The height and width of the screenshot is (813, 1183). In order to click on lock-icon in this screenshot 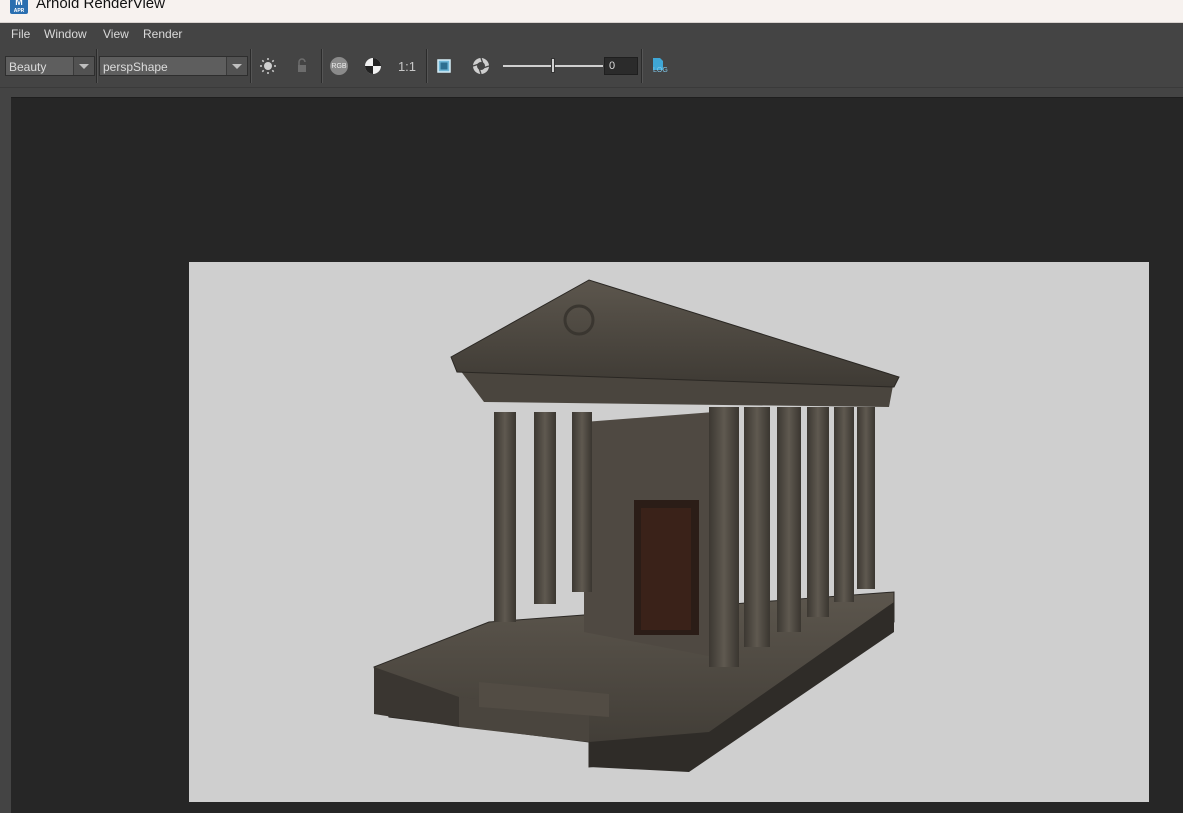, I will do `click(302, 65)`.